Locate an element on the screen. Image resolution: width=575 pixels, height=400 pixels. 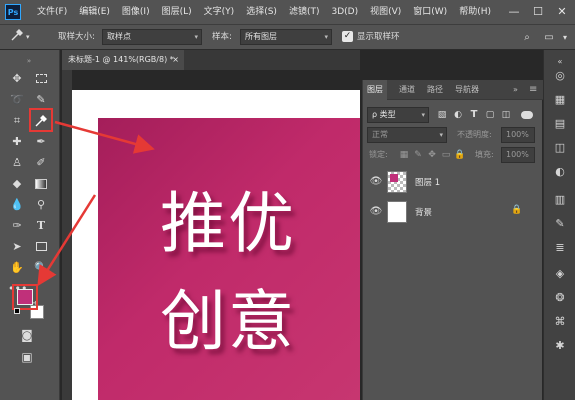
libraries-panel-icon: ◫ is located at coordinates (560, 148).